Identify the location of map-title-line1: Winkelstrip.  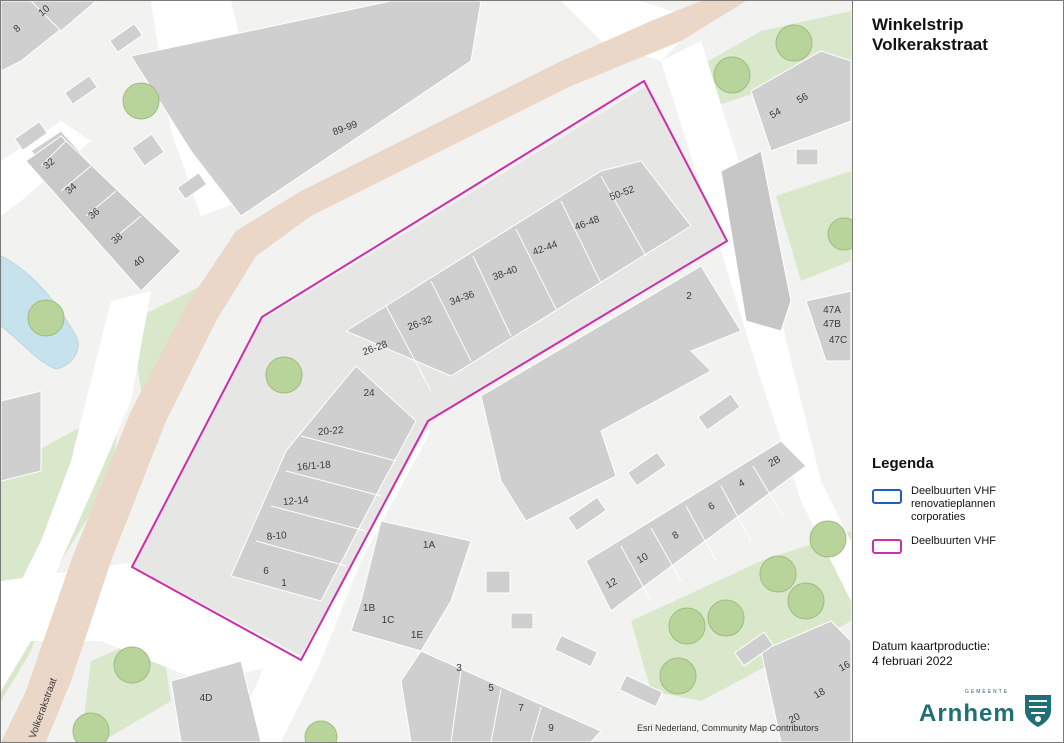
(918, 24).